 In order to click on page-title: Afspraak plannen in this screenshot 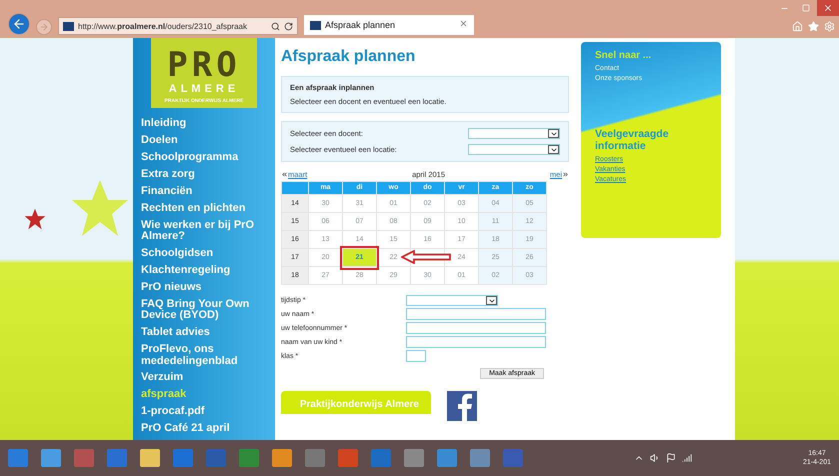, I will do `click(348, 57)`.